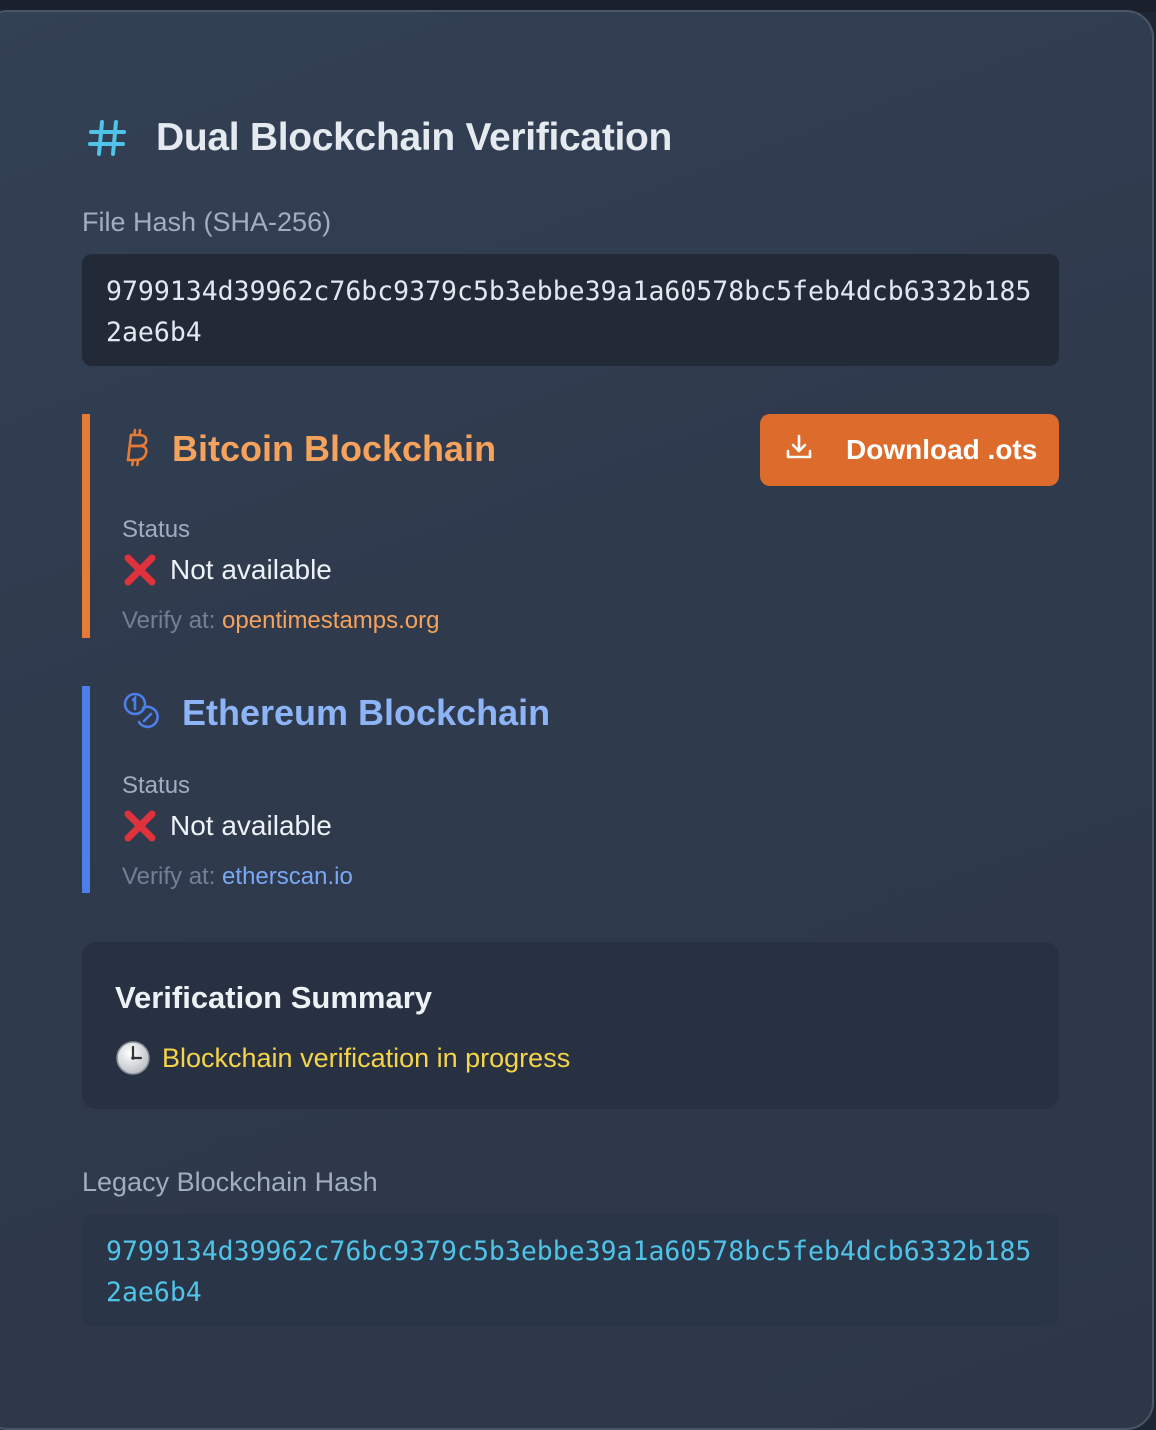 The width and height of the screenshot is (1156, 1430). I want to click on ethereum-header: Ethereum Blockchain, so click(336, 713).